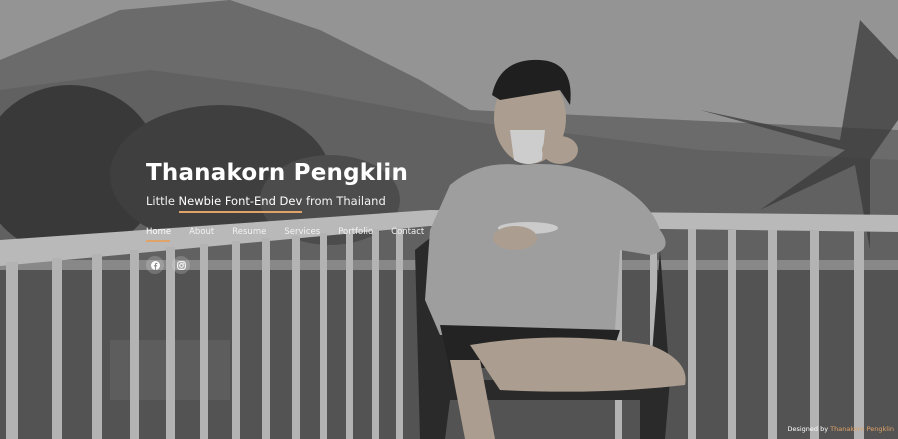 This screenshot has height=439, width=898. I want to click on tagline-suffix: from Thailand, so click(345, 201).